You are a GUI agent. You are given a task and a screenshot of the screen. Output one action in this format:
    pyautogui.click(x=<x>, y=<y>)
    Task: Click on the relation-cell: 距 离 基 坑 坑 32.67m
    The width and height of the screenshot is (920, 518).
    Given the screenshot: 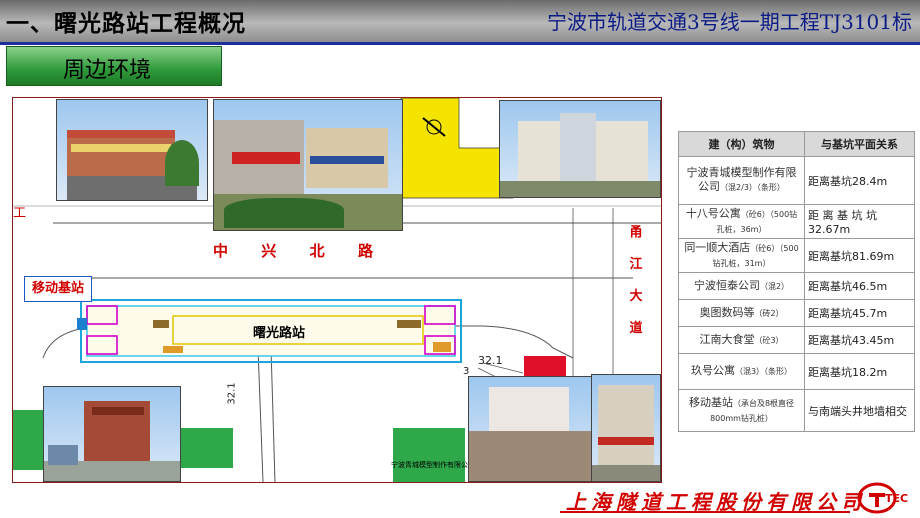 What is the action you would take?
    pyautogui.click(x=859, y=221)
    